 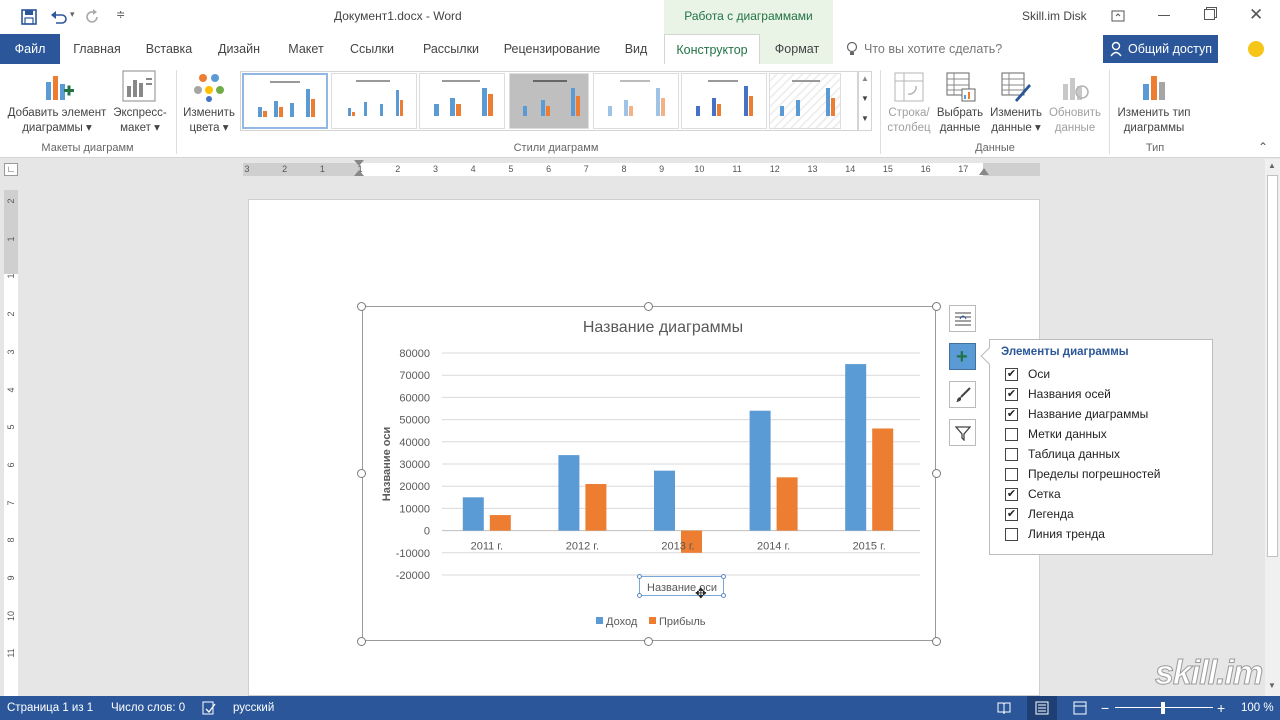 What do you see at coordinates (636, 49) in the screenshot?
I see `tab-view: Вид` at bounding box center [636, 49].